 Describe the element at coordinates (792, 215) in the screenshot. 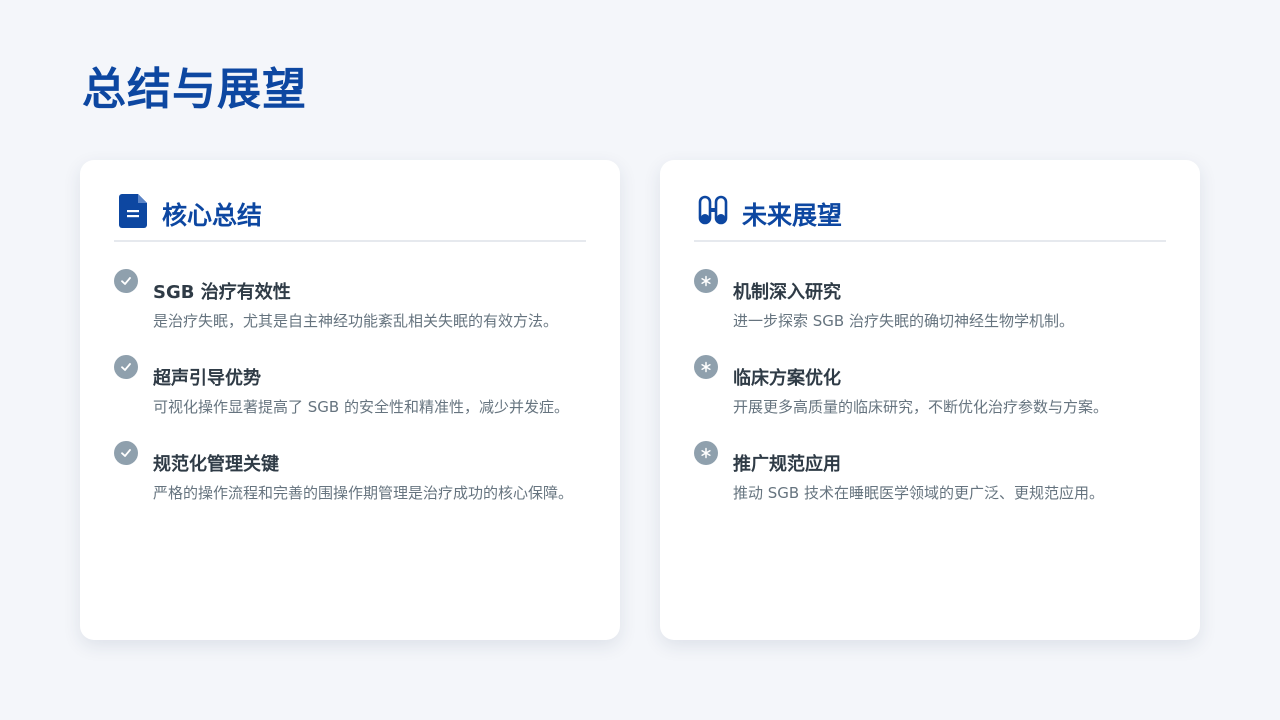

I see `outlook-card-title: 未来展望` at that location.